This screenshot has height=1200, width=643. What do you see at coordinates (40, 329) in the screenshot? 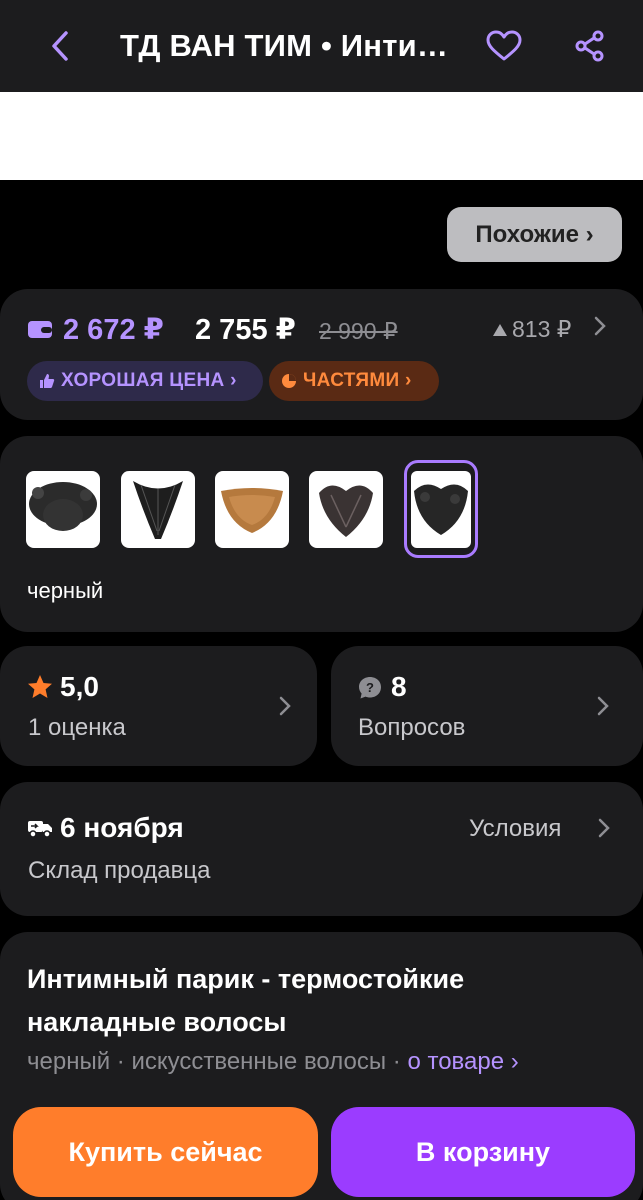
I see `wallet-icon` at bounding box center [40, 329].